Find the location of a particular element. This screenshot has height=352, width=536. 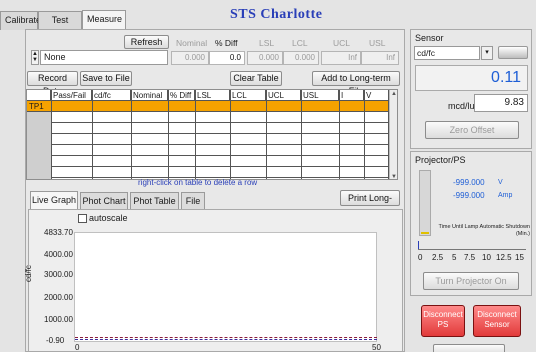

save-to-file-button: Save to File is located at coordinates (106, 78).